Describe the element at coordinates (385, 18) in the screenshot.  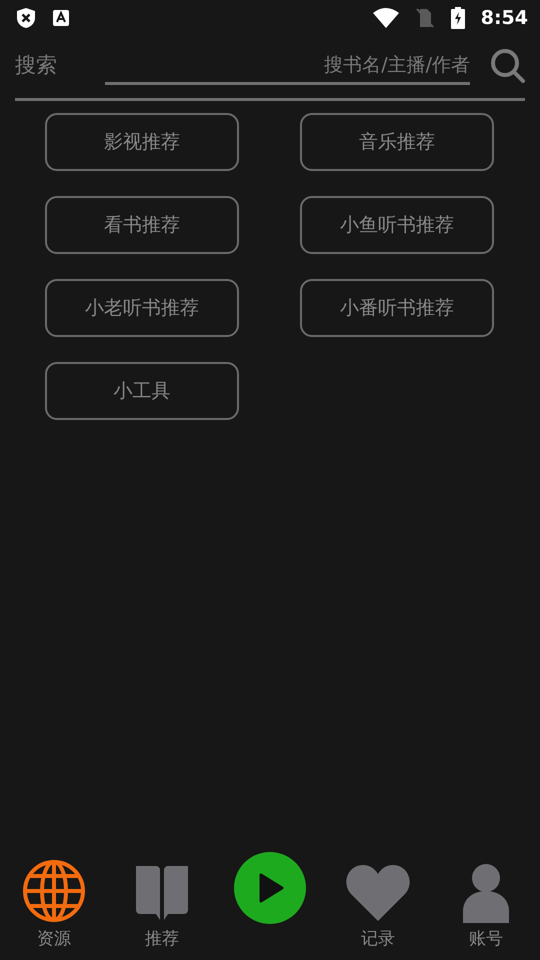
I see `wifi-icon` at that location.